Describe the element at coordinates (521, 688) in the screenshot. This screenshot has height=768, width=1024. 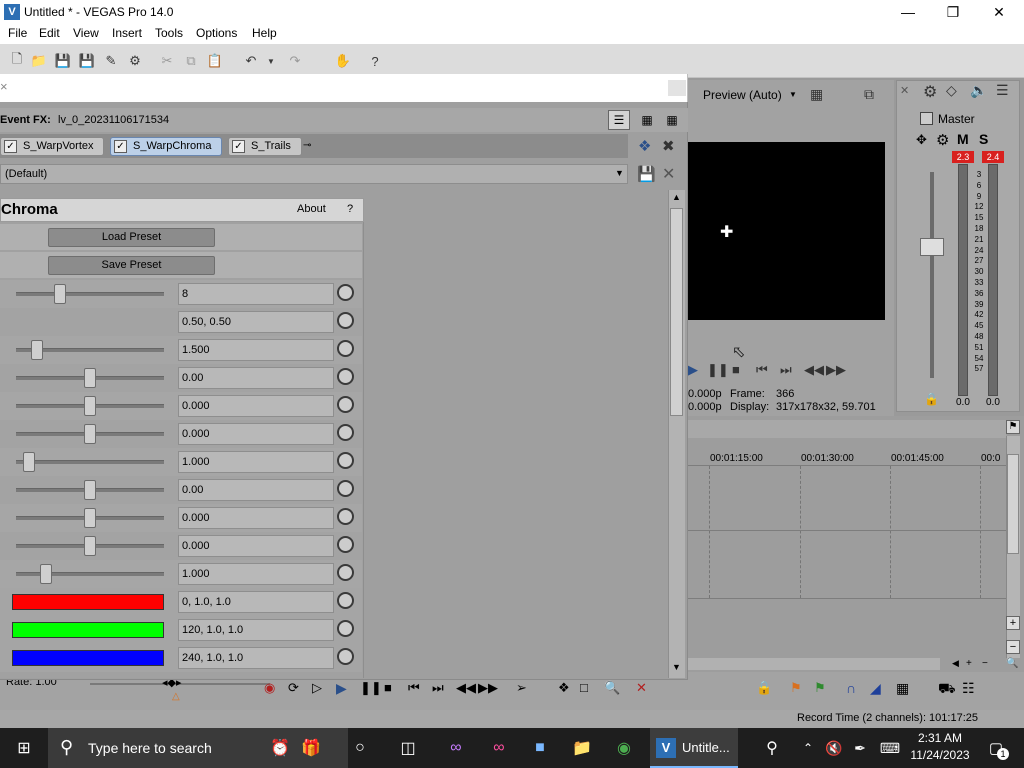
I see `normal-edit-tool-icon: ➢` at that location.